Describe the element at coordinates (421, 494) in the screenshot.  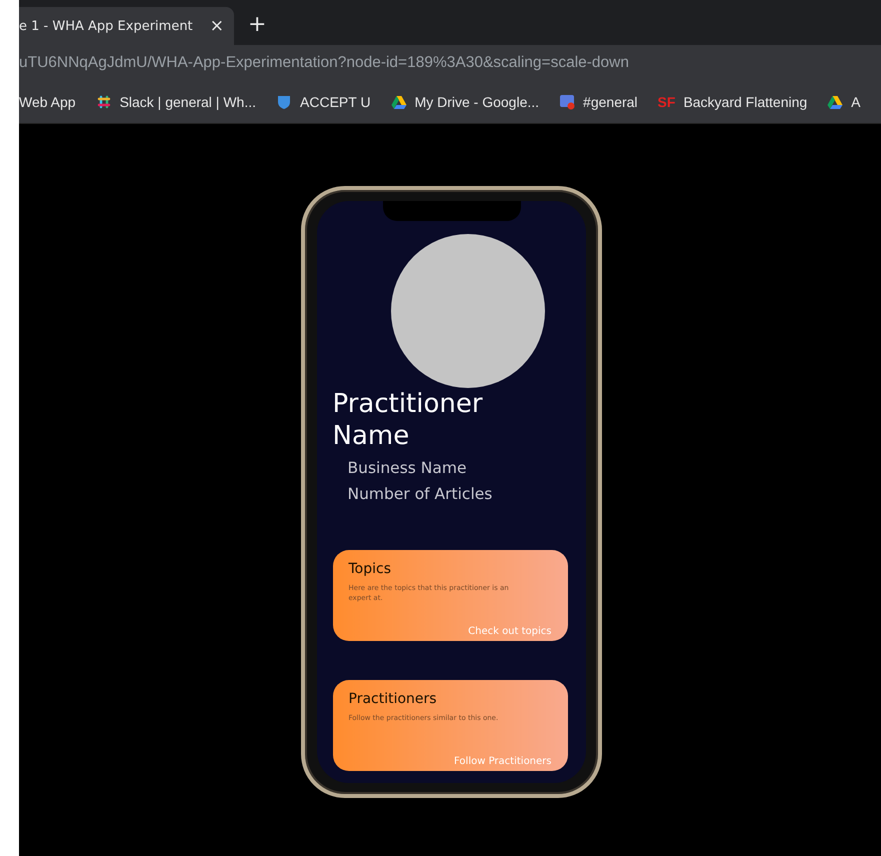
I see `article-count: Number of Articles` at that location.